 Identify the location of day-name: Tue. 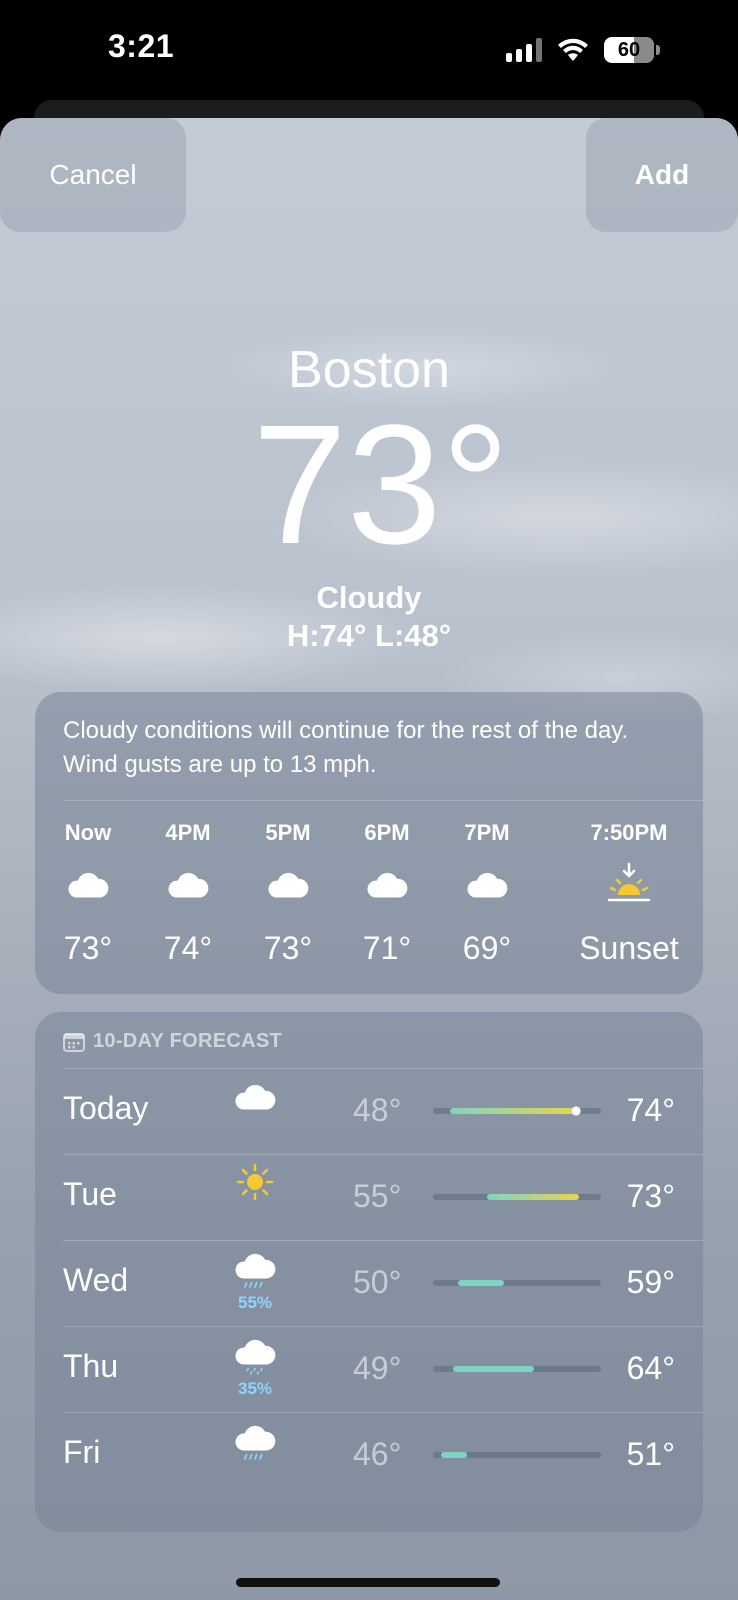
(90, 1194).